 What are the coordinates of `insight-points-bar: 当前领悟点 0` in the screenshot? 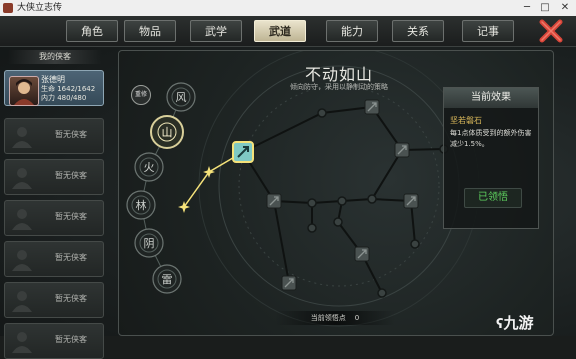 It's located at (335, 318).